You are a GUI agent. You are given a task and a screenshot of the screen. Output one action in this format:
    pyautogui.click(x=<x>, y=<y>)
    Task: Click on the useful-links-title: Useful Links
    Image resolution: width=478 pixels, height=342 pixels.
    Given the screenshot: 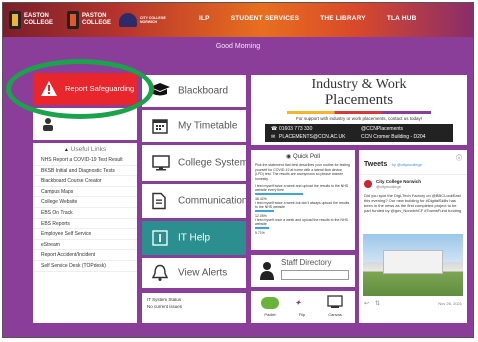 What is the action you would take?
    pyautogui.click(x=88, y=149)
    